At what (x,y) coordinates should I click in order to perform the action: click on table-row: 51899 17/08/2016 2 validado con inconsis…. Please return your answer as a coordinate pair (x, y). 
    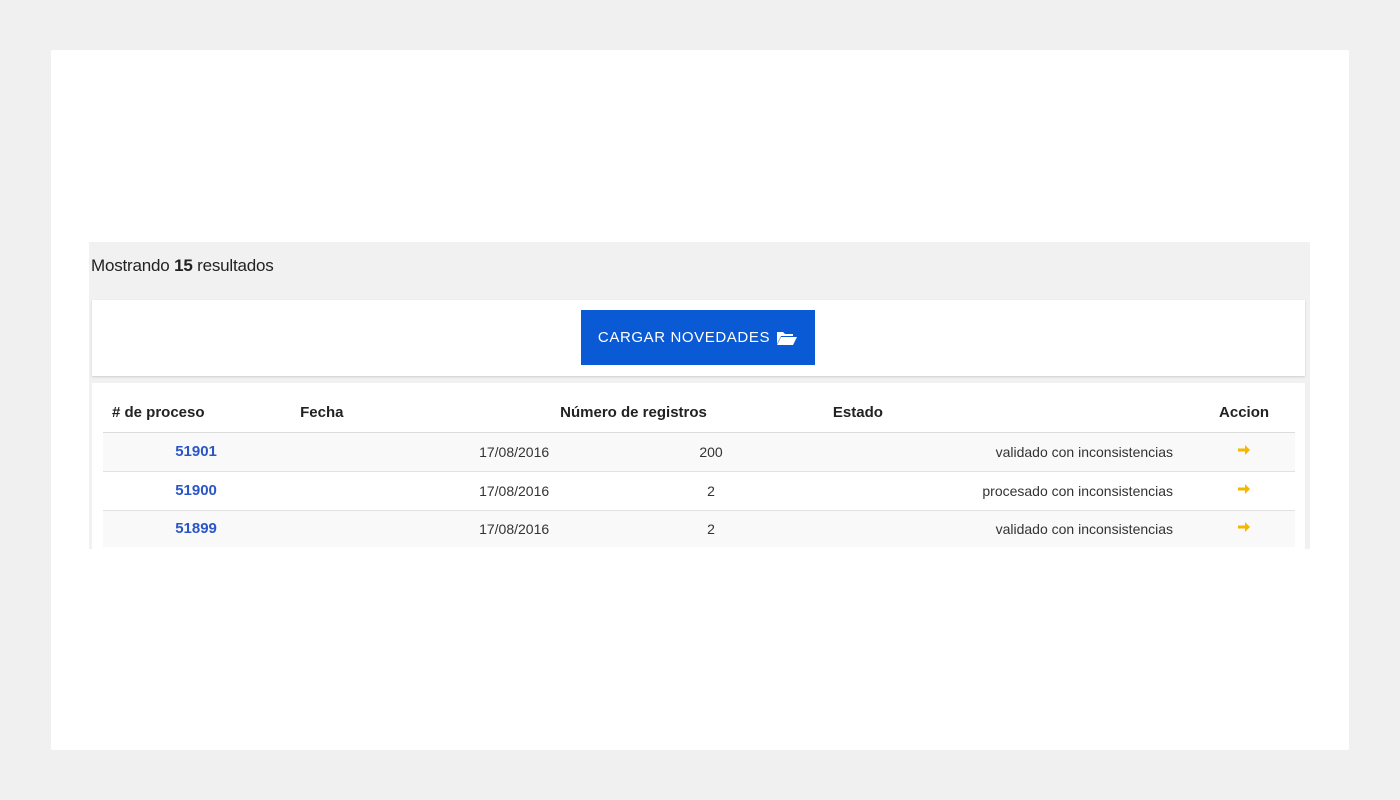
    Looking at the image, I should click on (699, 528).